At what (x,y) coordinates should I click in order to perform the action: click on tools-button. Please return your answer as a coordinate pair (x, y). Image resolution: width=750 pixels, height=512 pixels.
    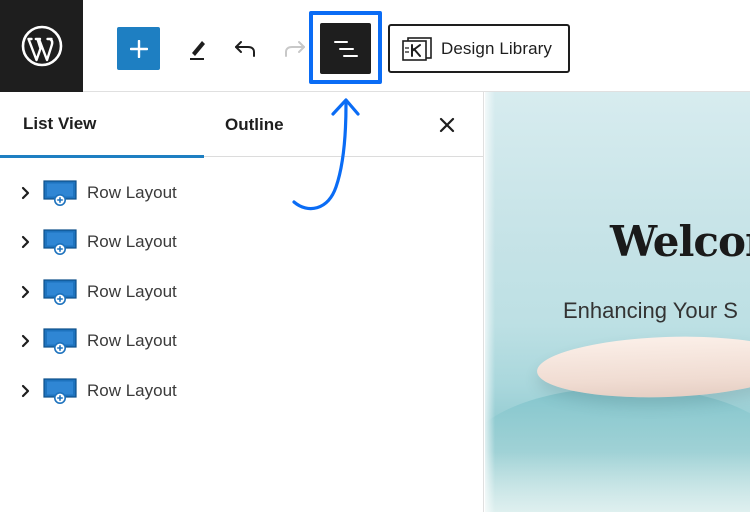
    Looking at the image, I should click on (197, 49).